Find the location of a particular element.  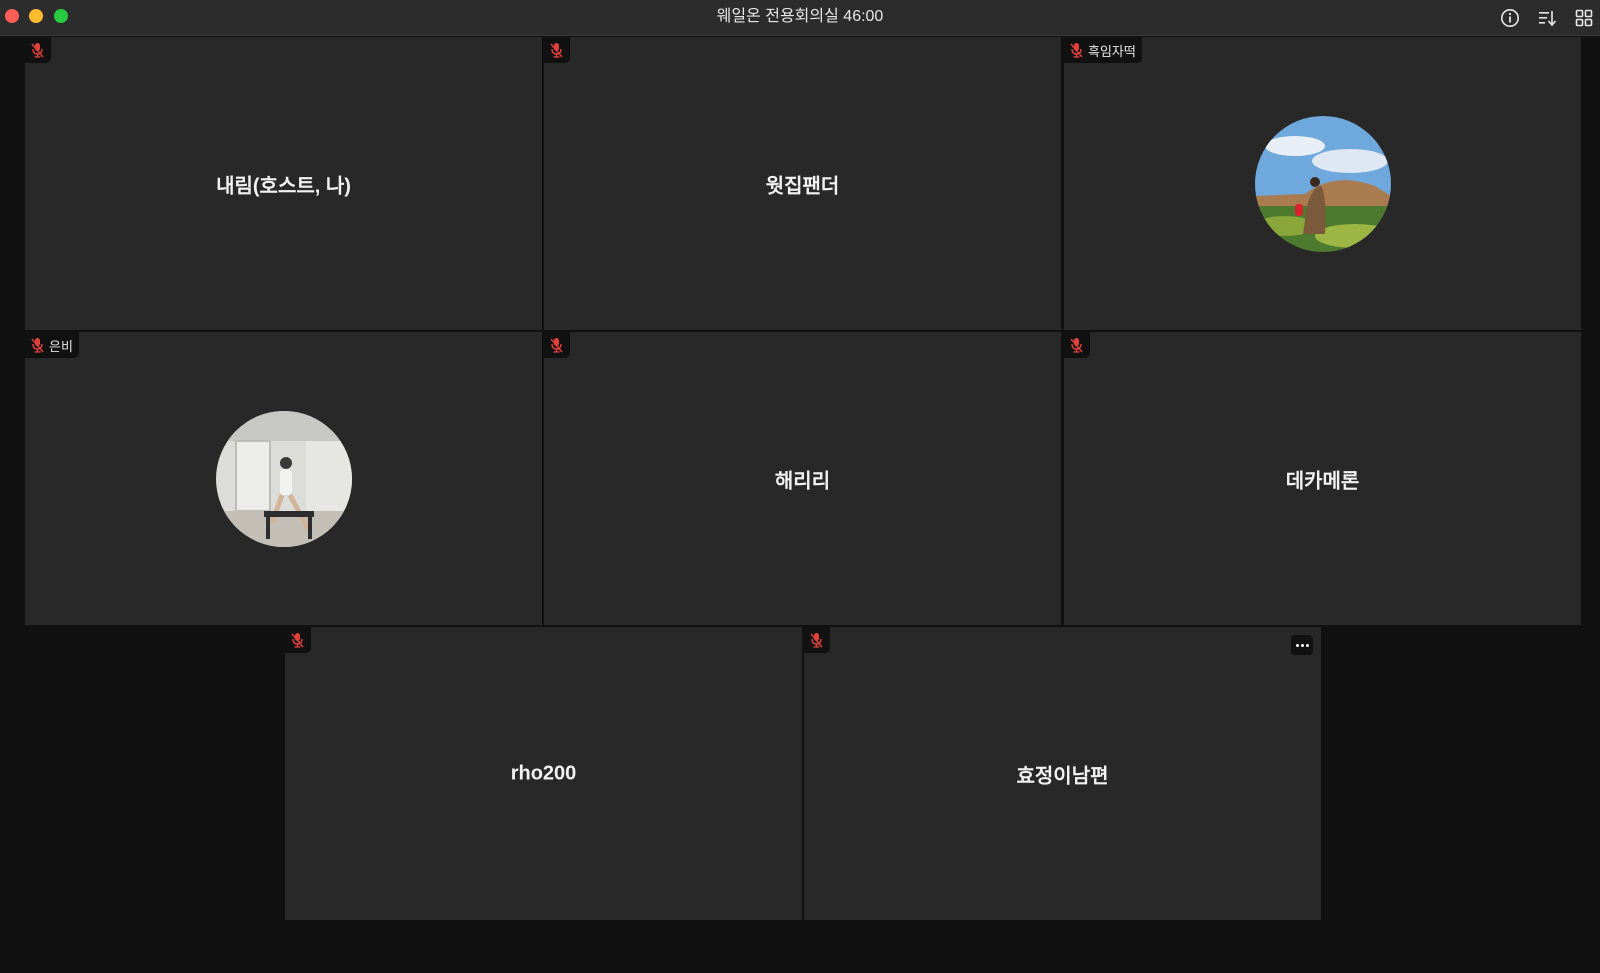

mute-badge: 흑임자떡 is located at coordinates (1103, 50).